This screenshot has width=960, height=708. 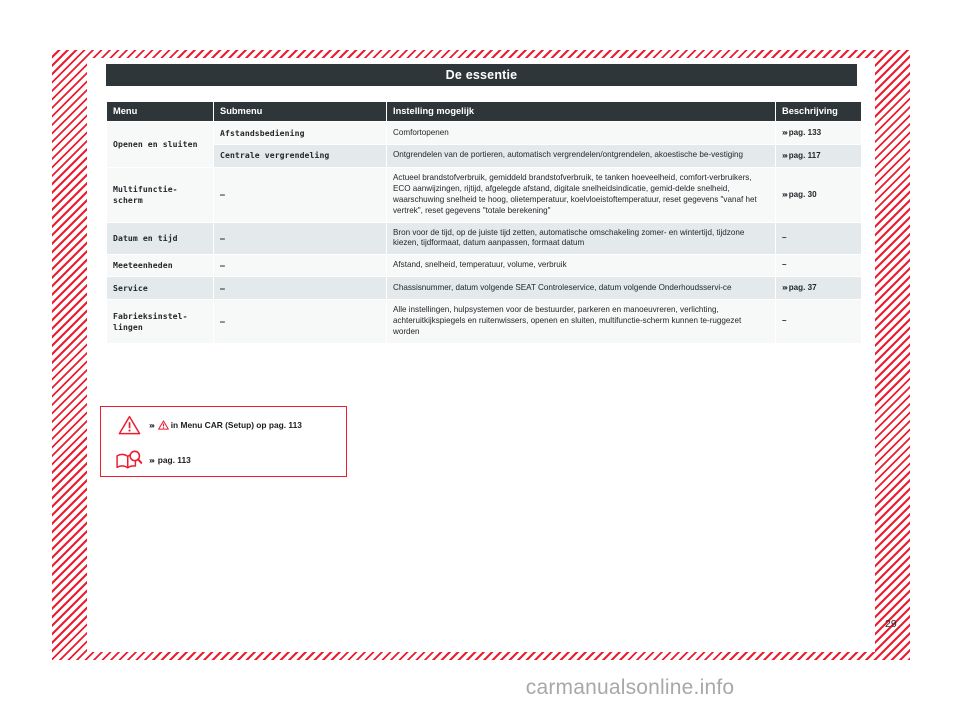 What do you see at coordinates (300, 133) in the screenshot?
I see `cell-submenu: Afstandsbediening` at bounding box center [300, 133].